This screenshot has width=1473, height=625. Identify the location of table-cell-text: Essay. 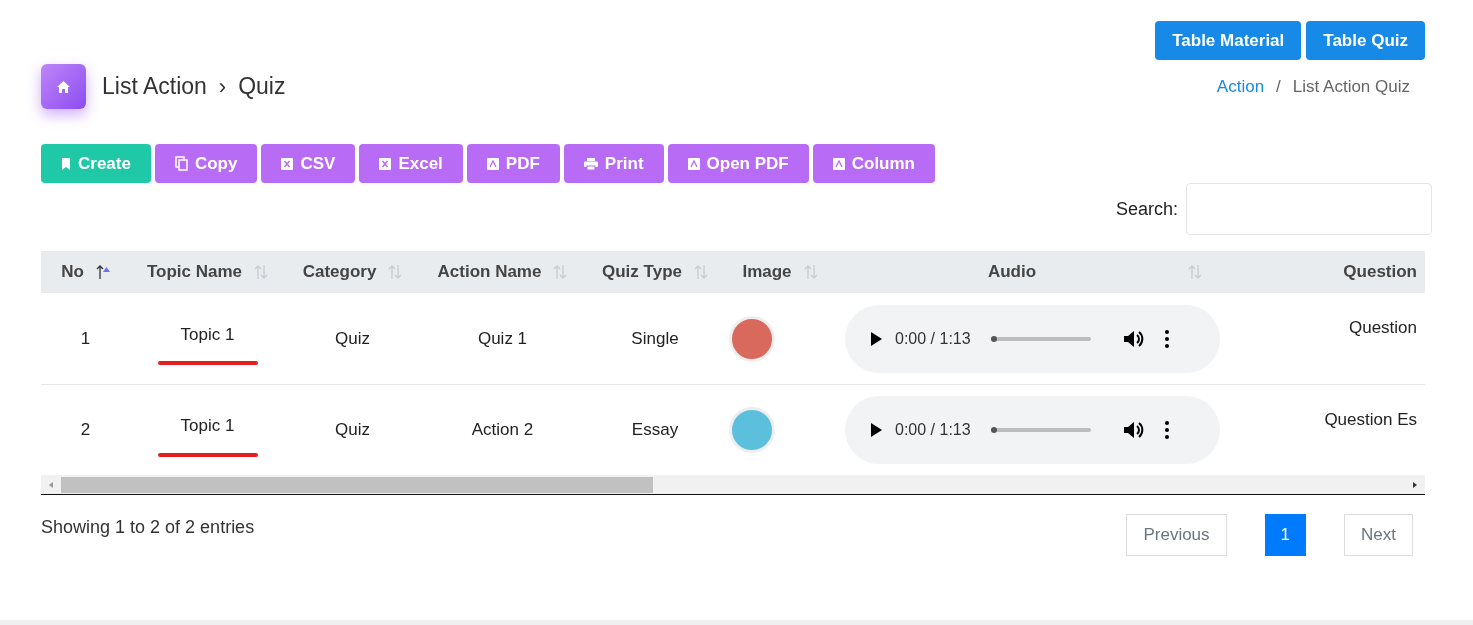
(655, 430).